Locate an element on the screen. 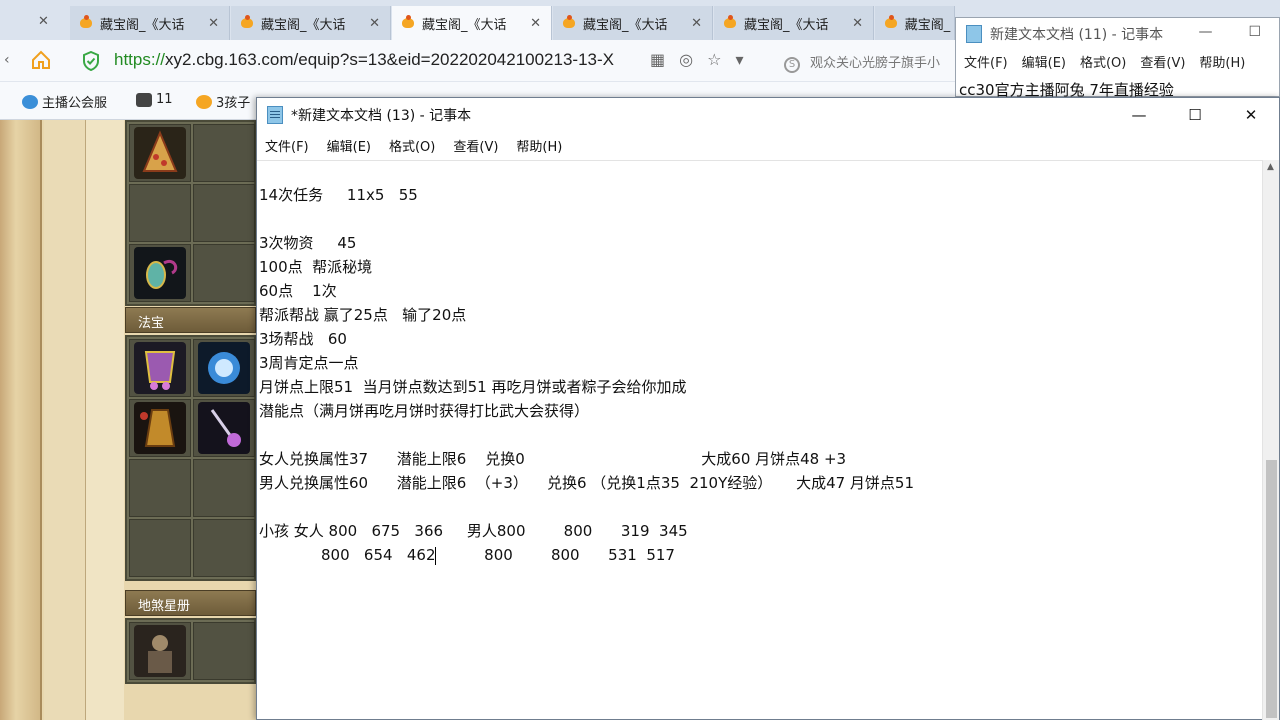  bookmark-item: 主播公会服 is located at coordinates (64, 101).